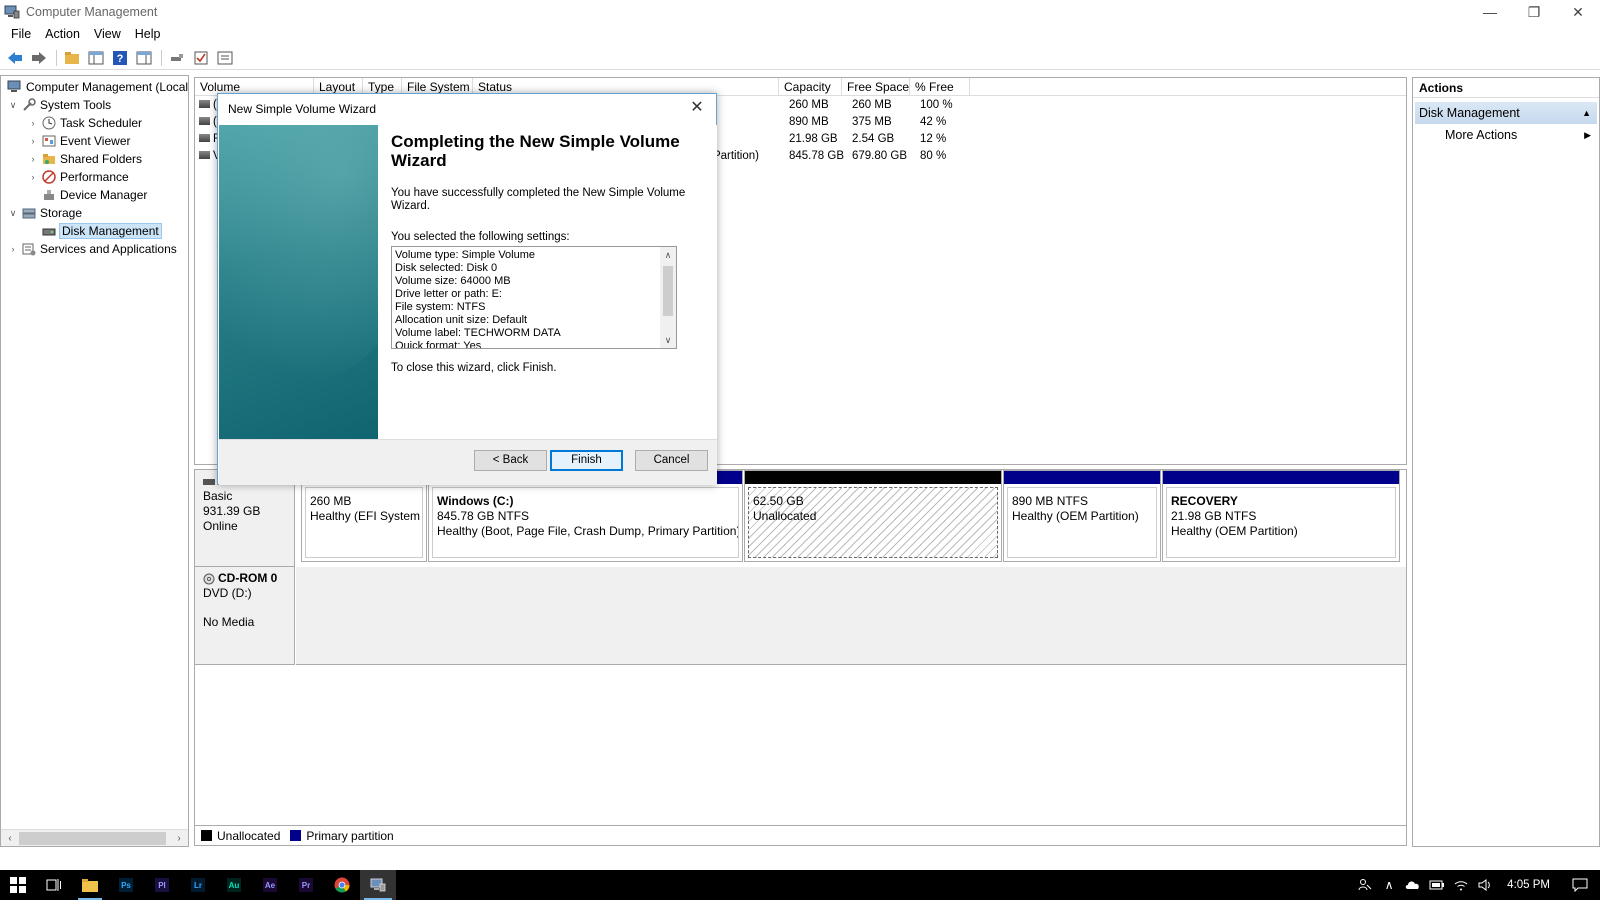  I want to click on column-header-capacity: Capacity, so click(810, 87).